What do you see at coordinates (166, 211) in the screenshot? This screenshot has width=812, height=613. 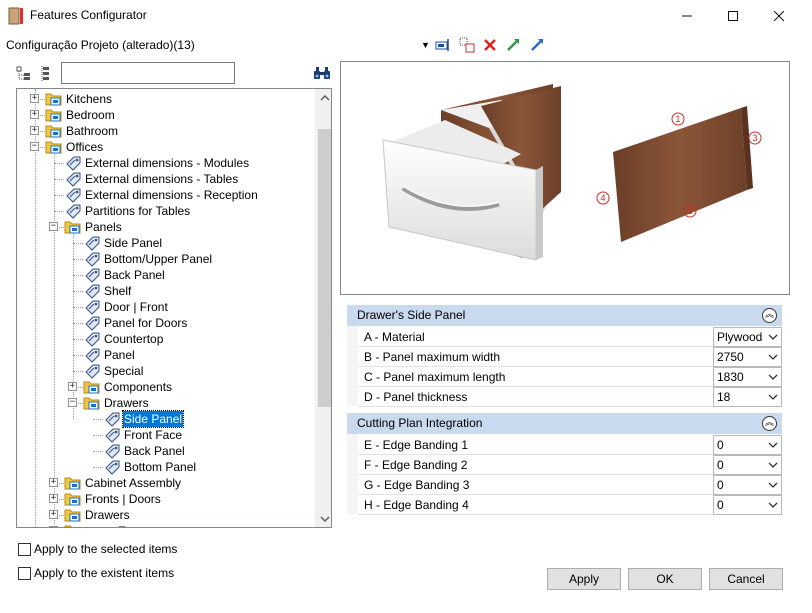 I see `tree-item-node: Partitions for Tables` at bounding box center [166, 211].